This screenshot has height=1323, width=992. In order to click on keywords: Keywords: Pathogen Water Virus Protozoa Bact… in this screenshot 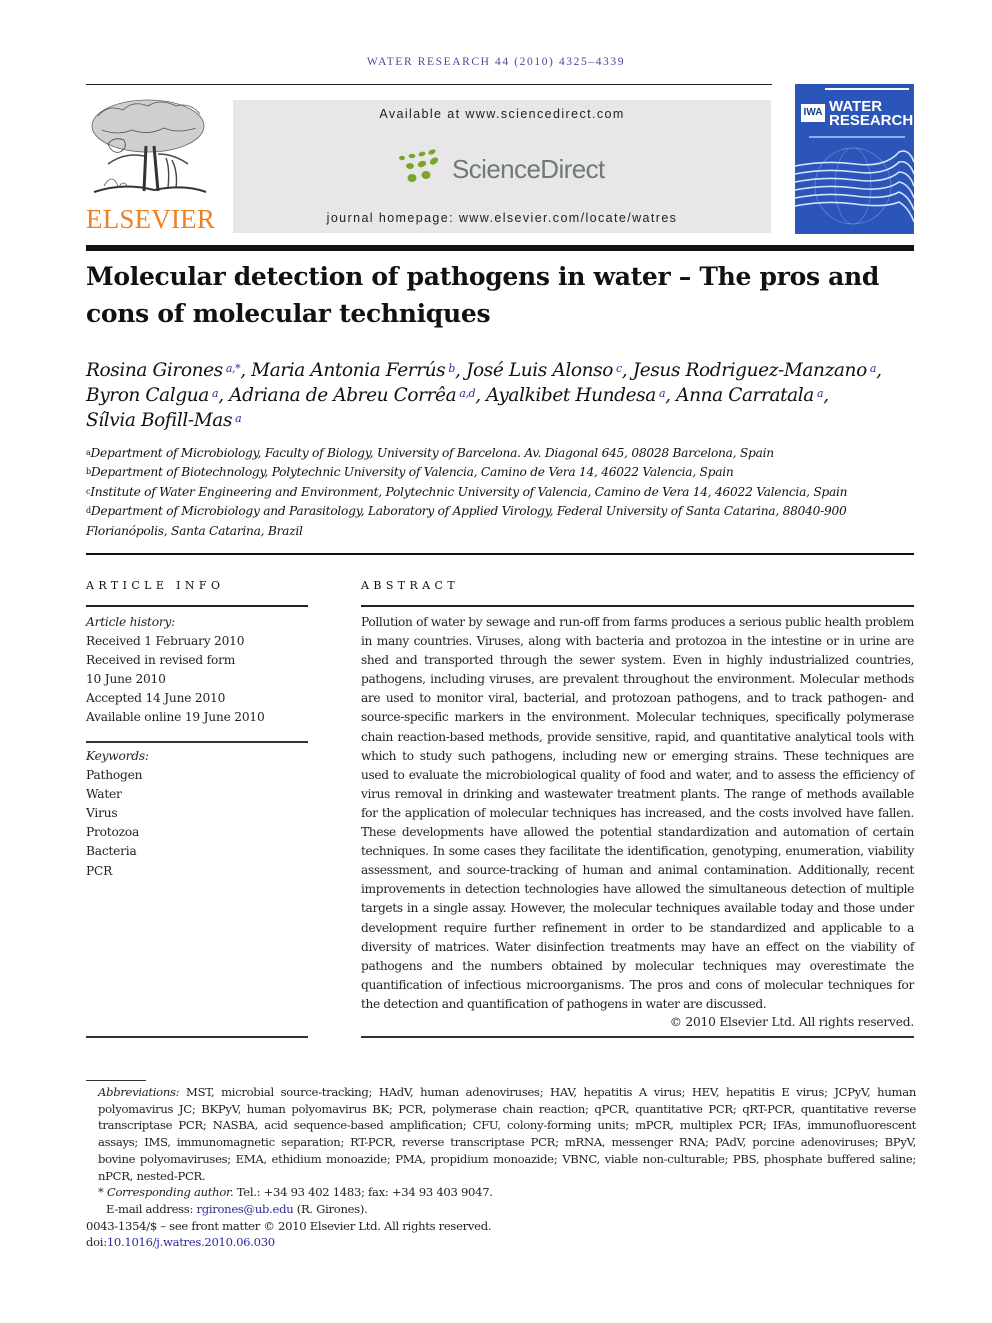, I will do `click(197, 814)`.